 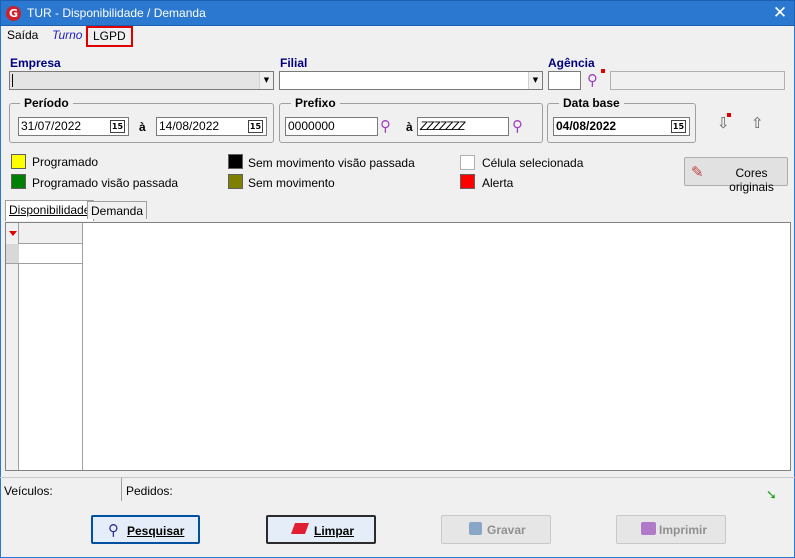 What do you see at coordinates (697, 80) in the screenshot?
I see `agencia-name-field` at bounding box center [697, 80].